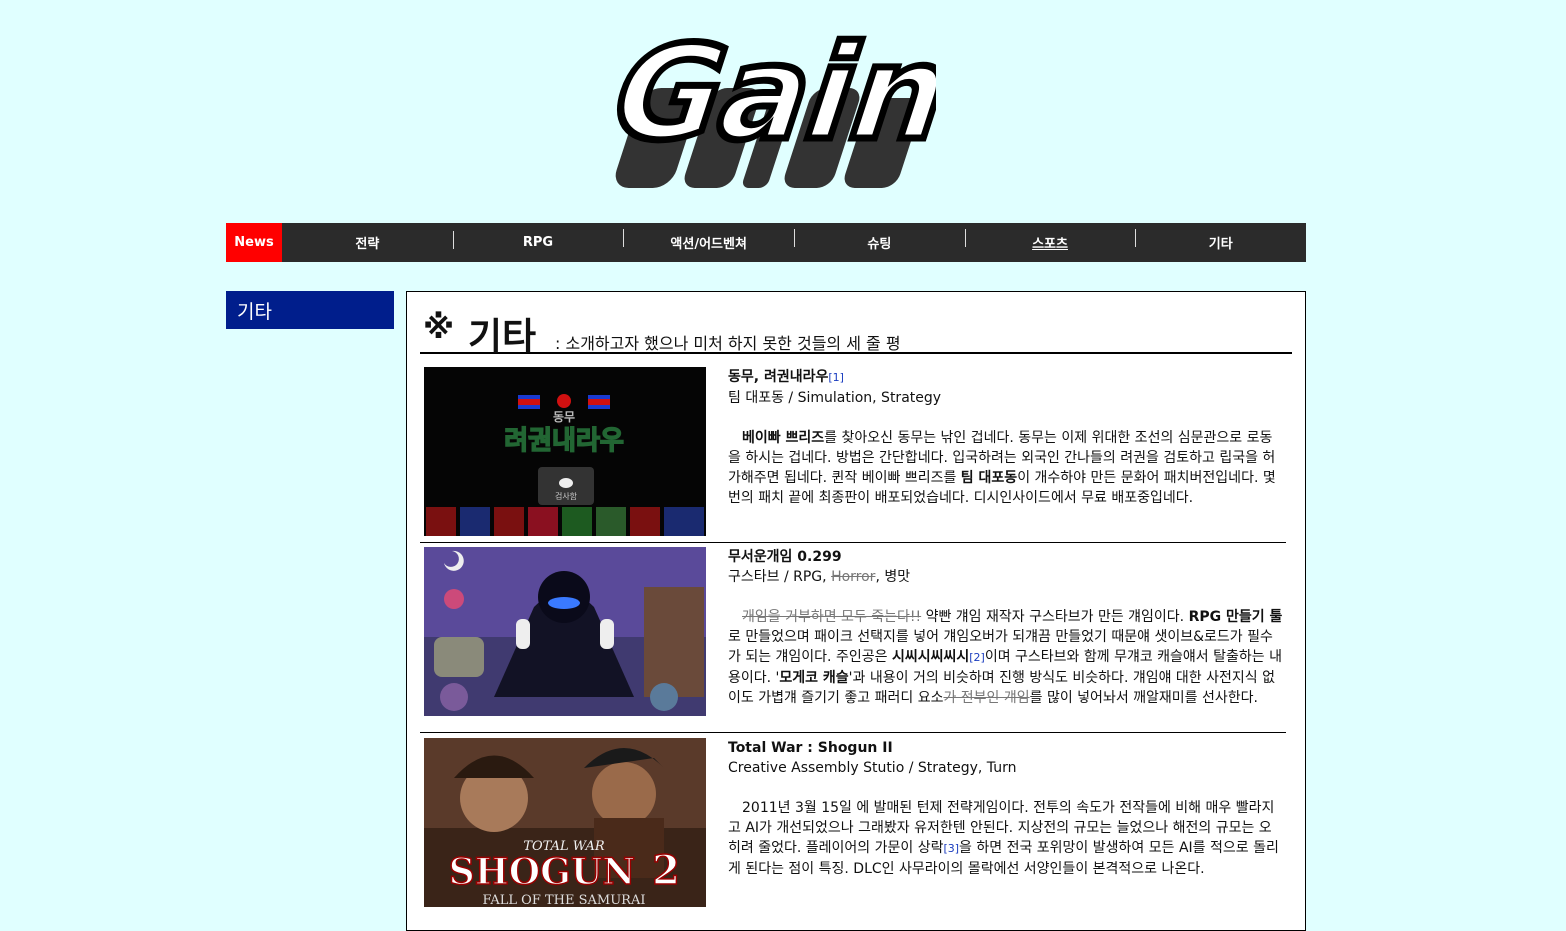 Image resolution: width=1566 pixels, height=931 pixels. I want to click on game-meta: 구스타브 / RPG, Horror, 병맛, so click(1006, 577).